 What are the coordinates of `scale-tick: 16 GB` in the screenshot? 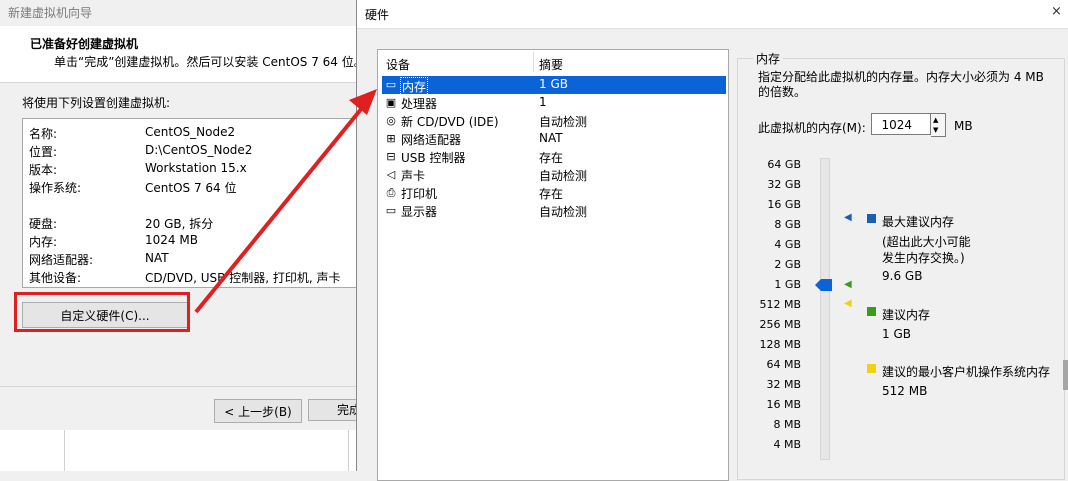 It's located at (784, 204).